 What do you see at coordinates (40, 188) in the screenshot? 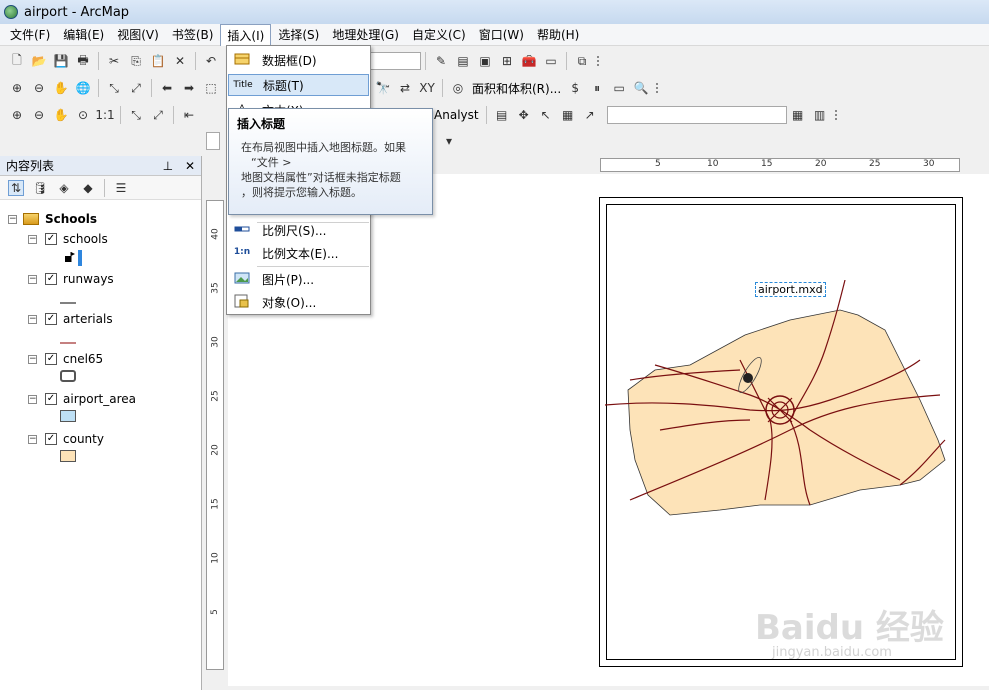
I see `list-by-source-icon: 🛢` at bounding box center [40, 188].